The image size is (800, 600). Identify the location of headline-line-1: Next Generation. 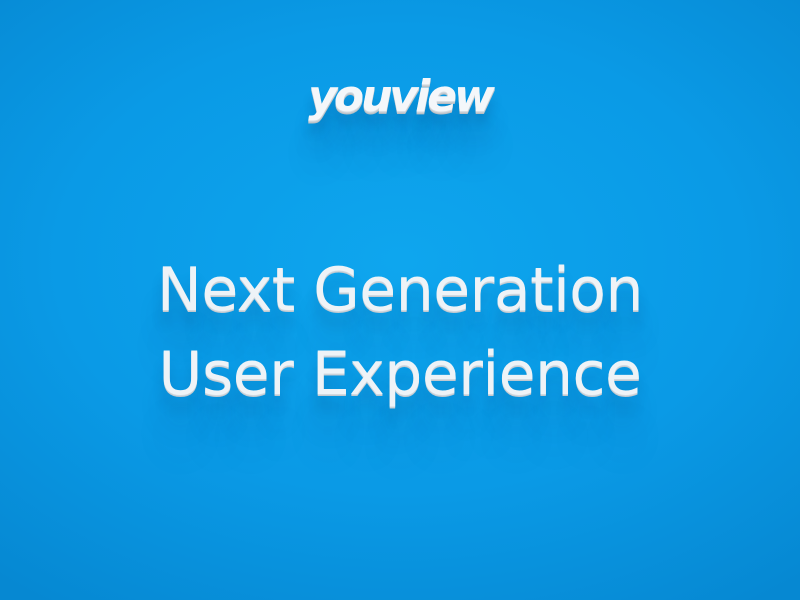
(400, 290).